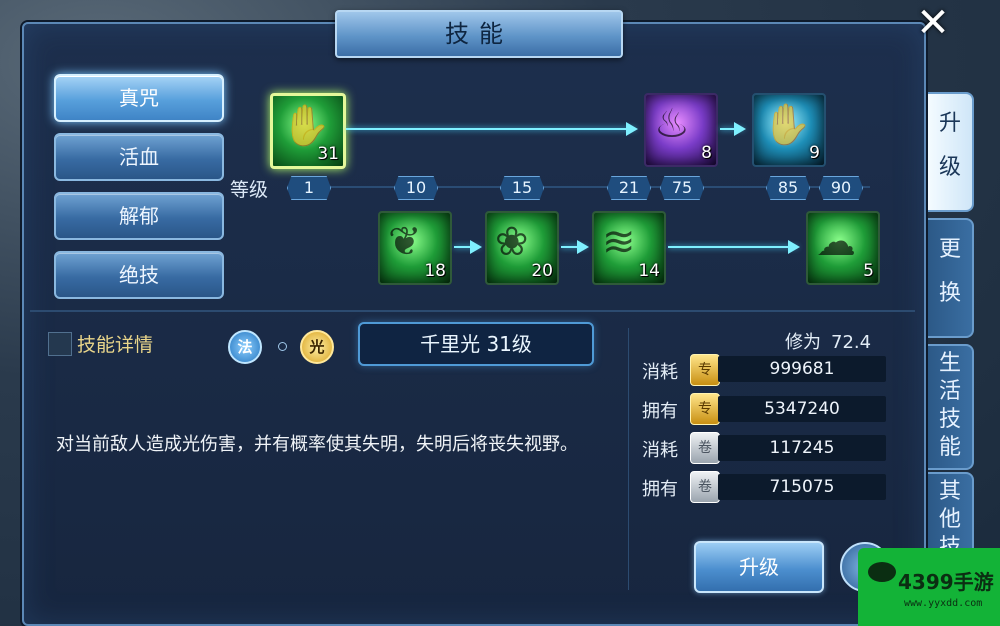 The image size is (1000, 626). Describe the element at coordinates (949, 167) in the screenshot. I see `tab-upgrade-char: 级` at that location.